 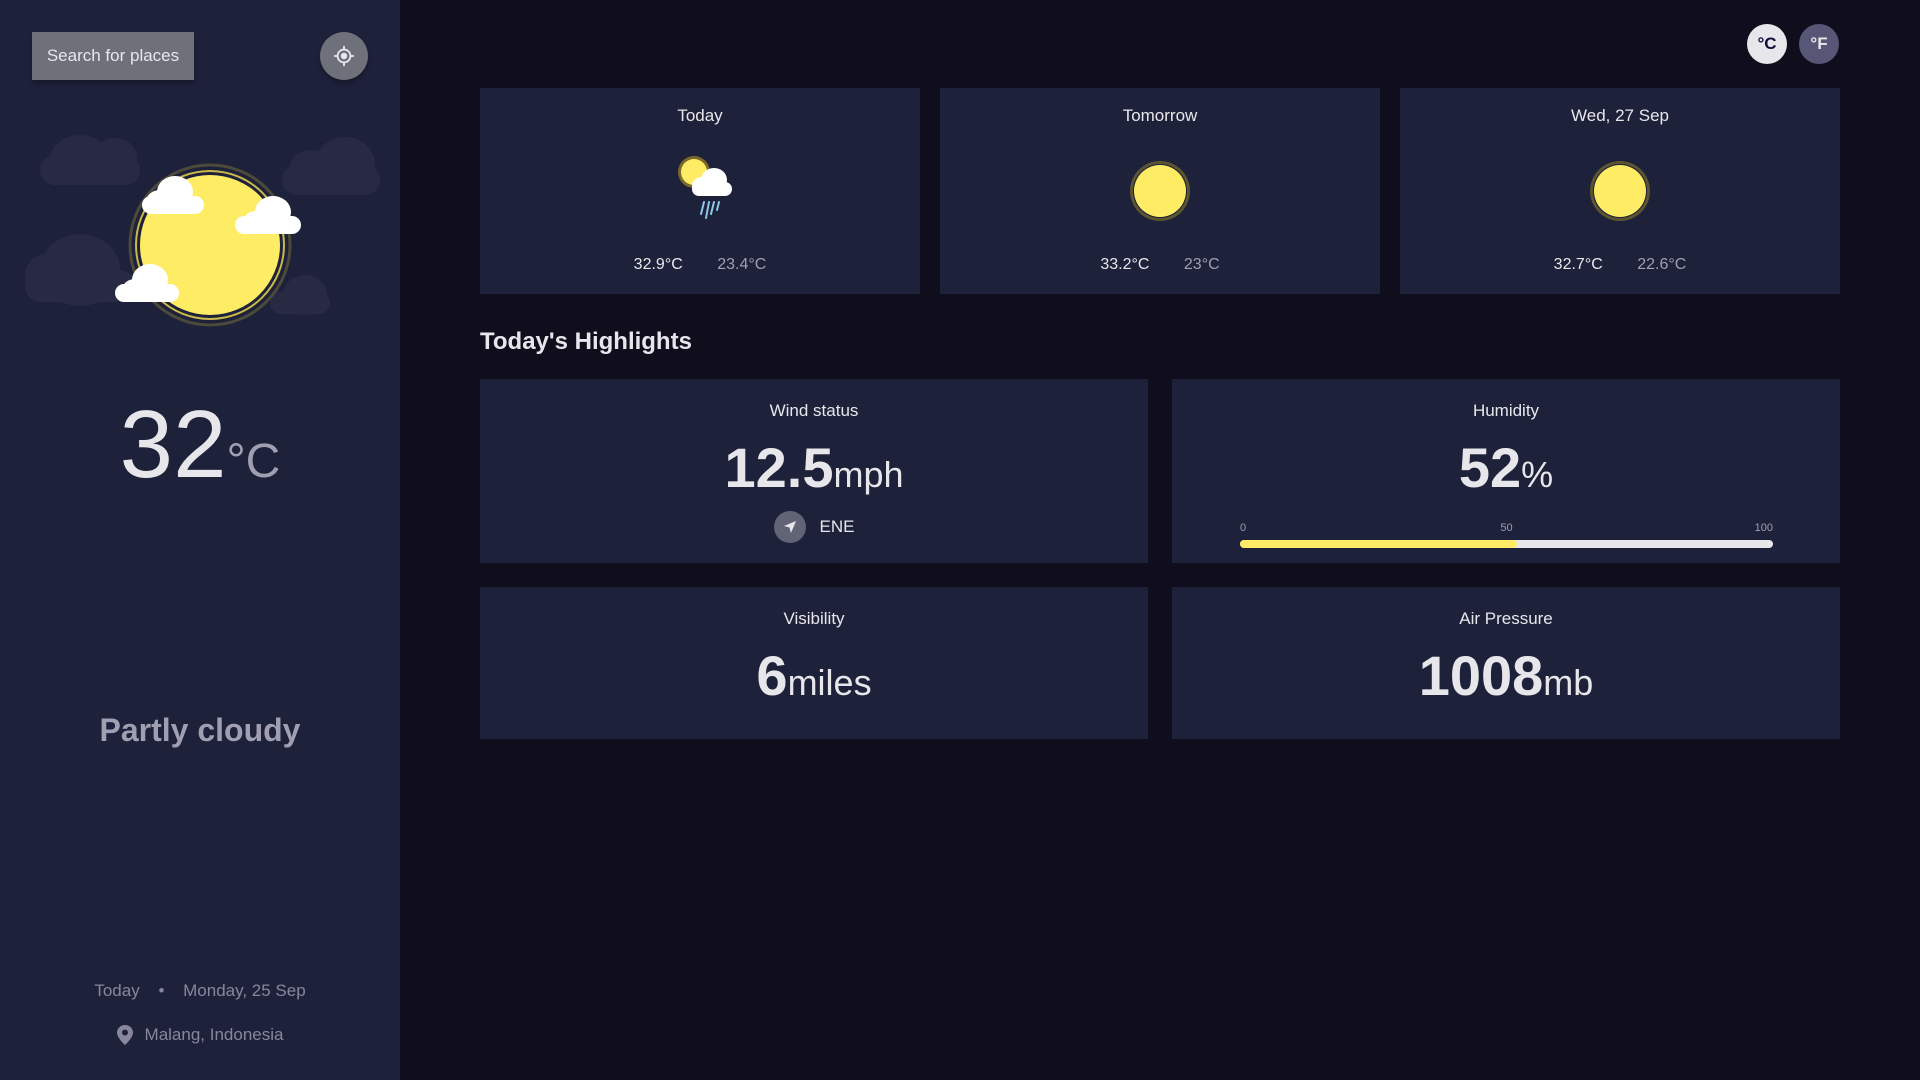 What do you see at coordinates (200, 730) in the screenshot?
I see `weather-condition: Partly cloudy` at bounding box center [200, 730].